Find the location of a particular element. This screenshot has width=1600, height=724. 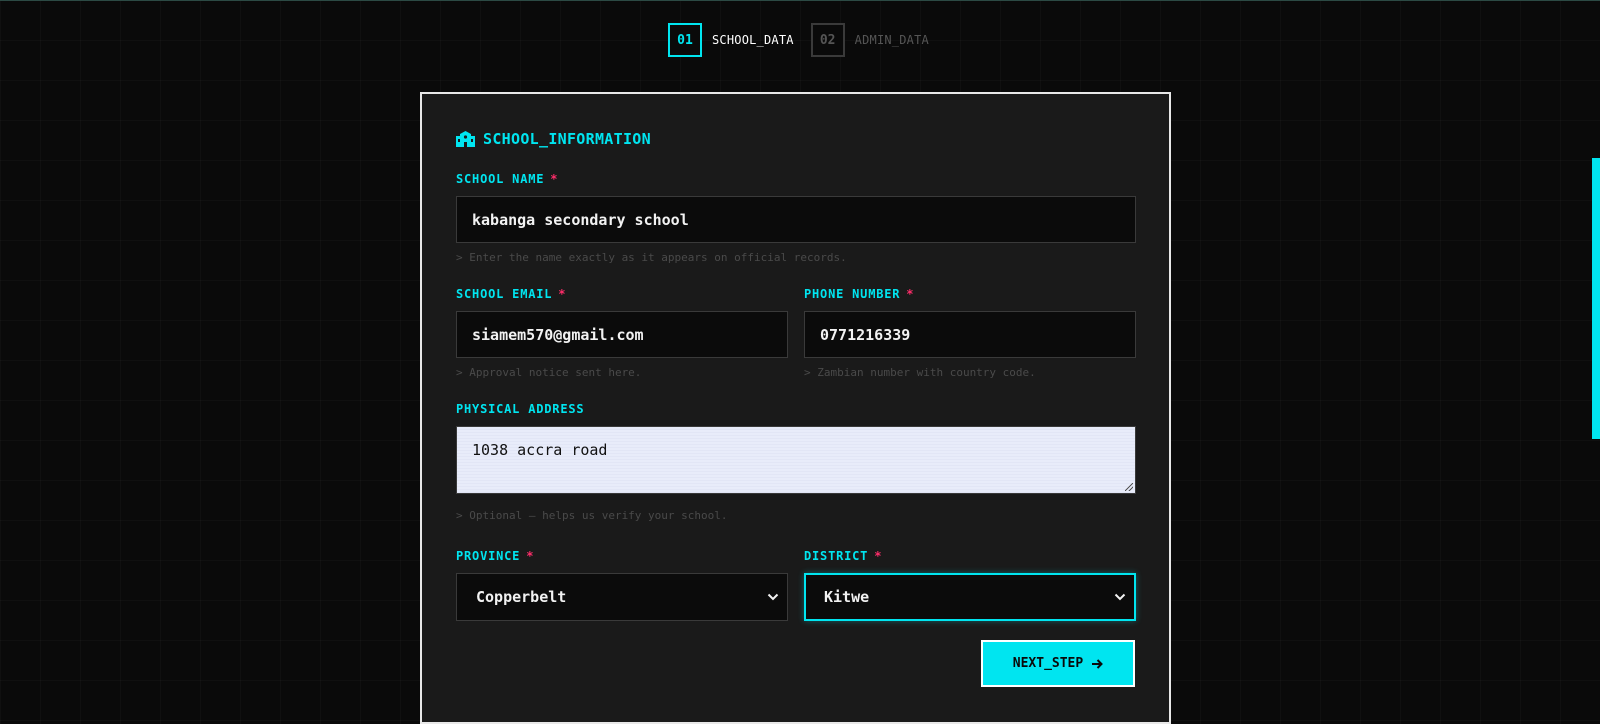

phone-number-hint: > Zambian number with country code. is located at coordinates (920, 372).